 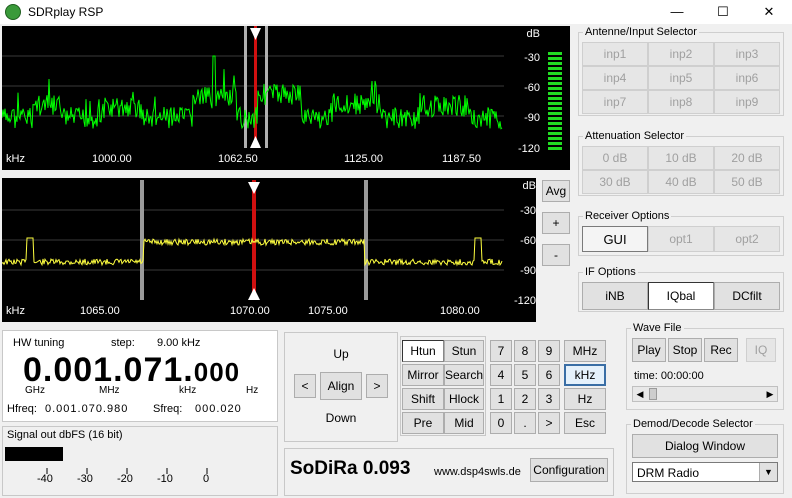 What do you see at coordinates (615, 158) in the screenshot?
I see `att-0db-button: 0 dB` at bounding box center [615, 158].